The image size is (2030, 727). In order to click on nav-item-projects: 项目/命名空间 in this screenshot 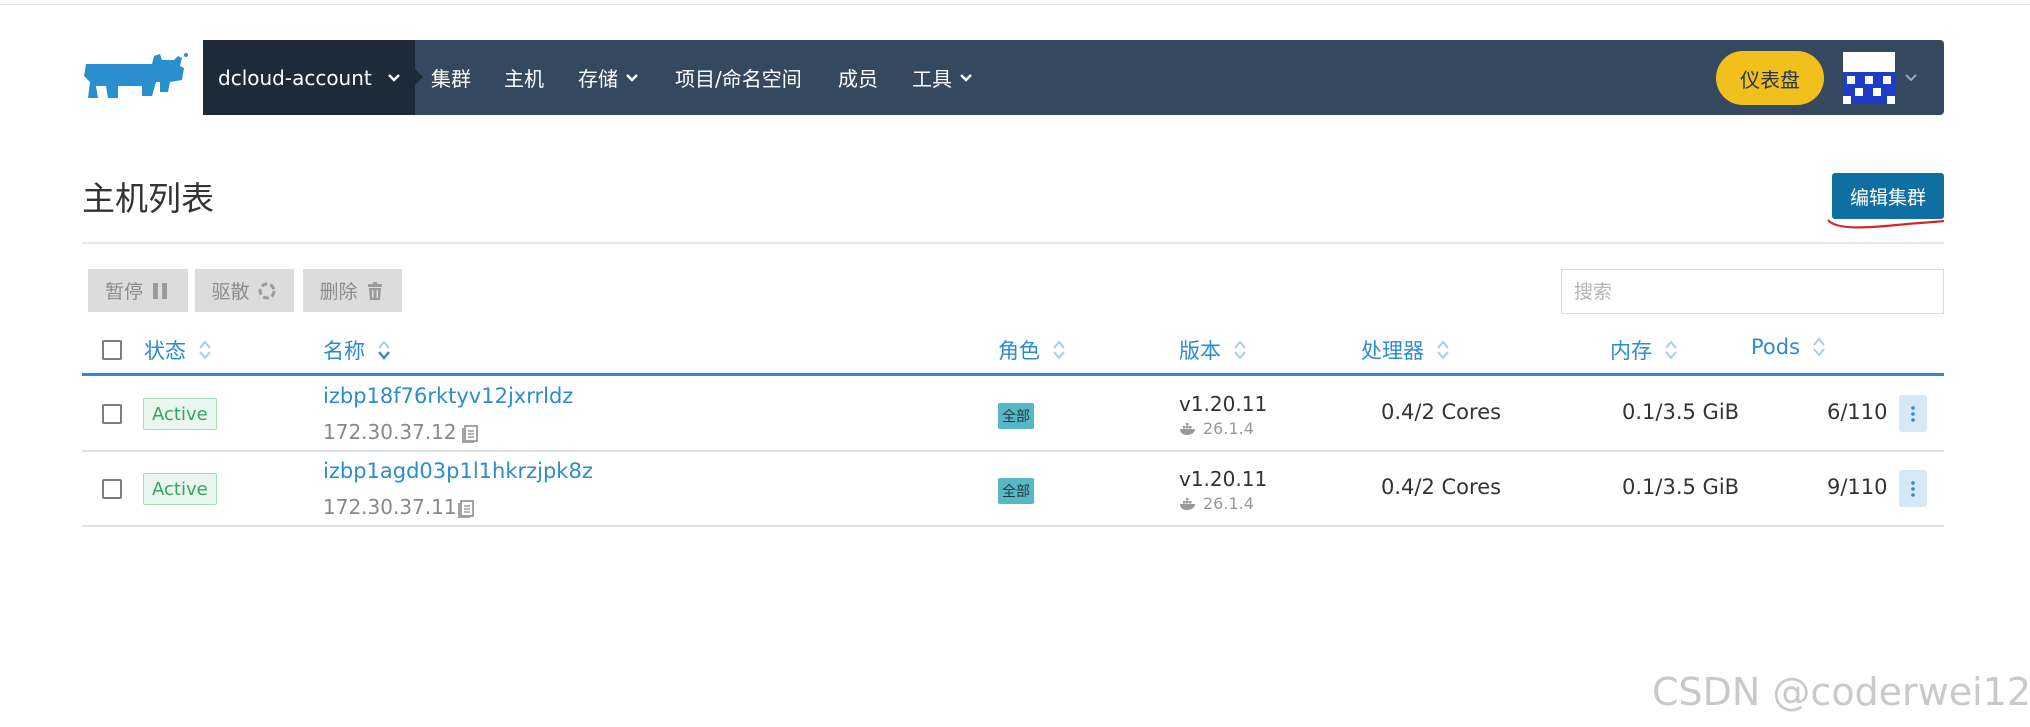, I will do `click(738, 77)`.